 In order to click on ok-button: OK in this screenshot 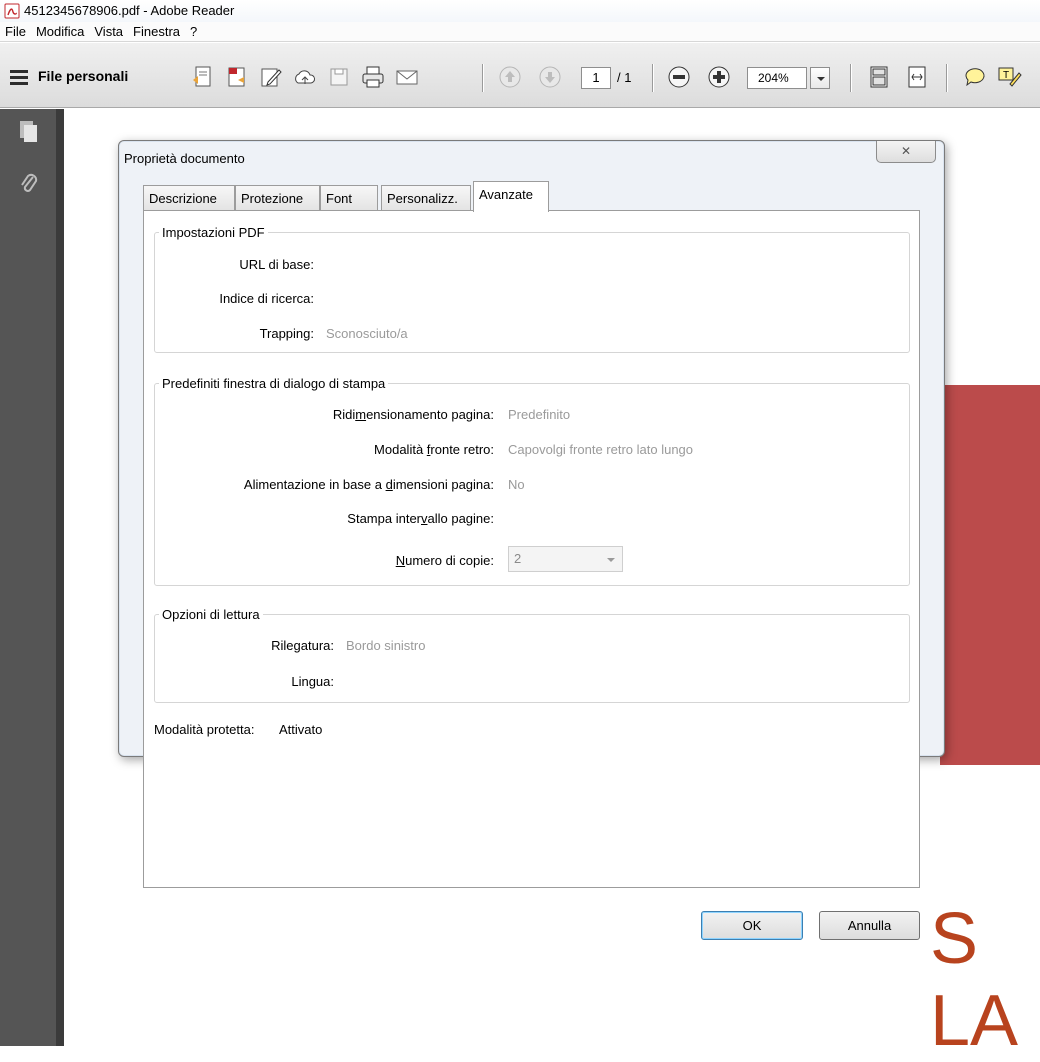, I will do `click(752, 925)`.